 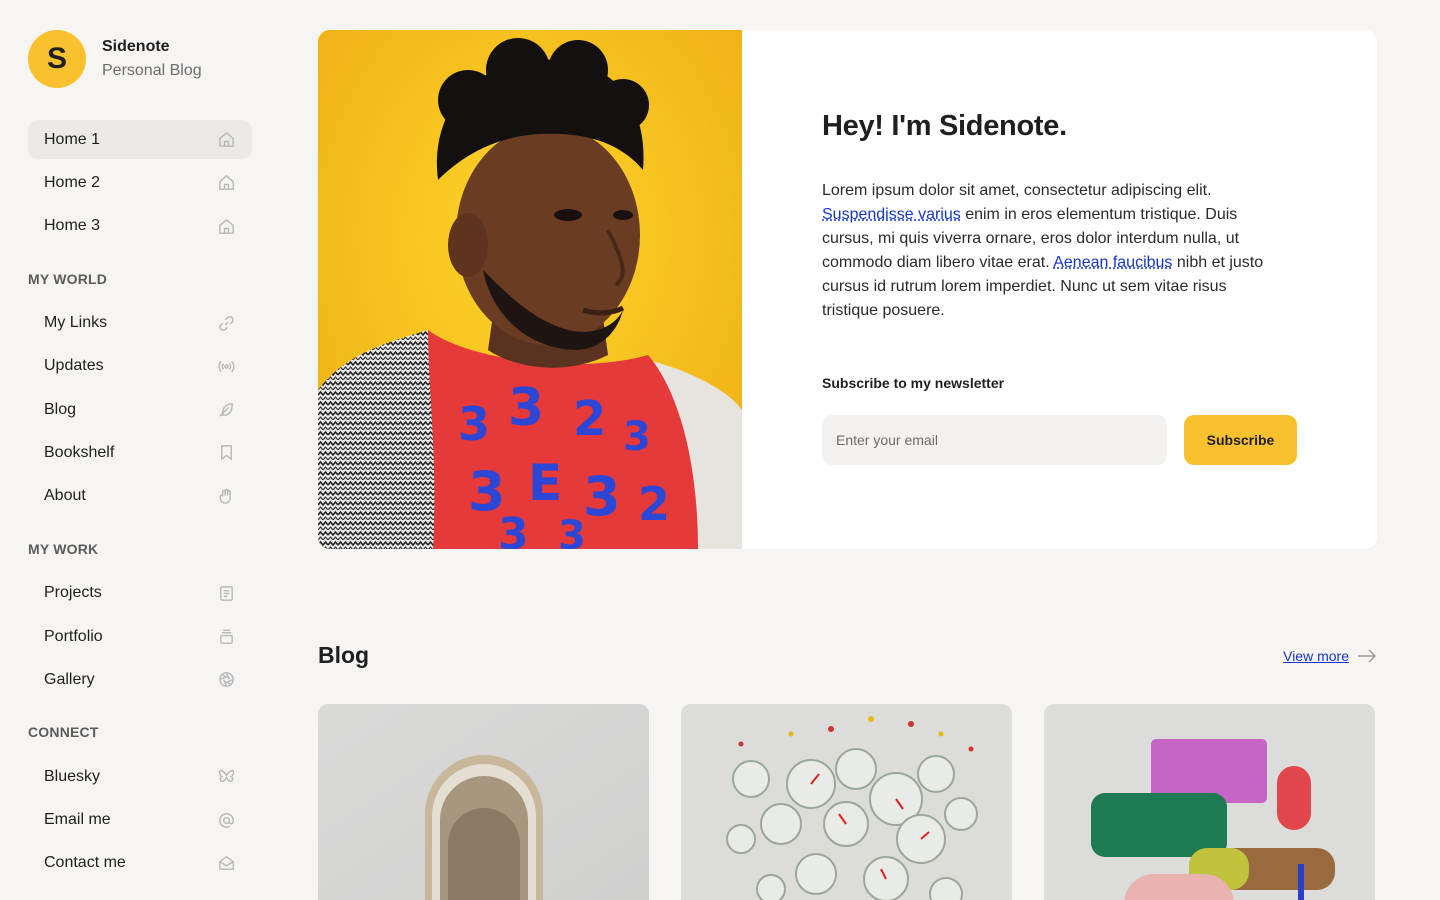 I want to click on sidebar-item-bookshelf: Bookshelf, so click(x=140, y=452).